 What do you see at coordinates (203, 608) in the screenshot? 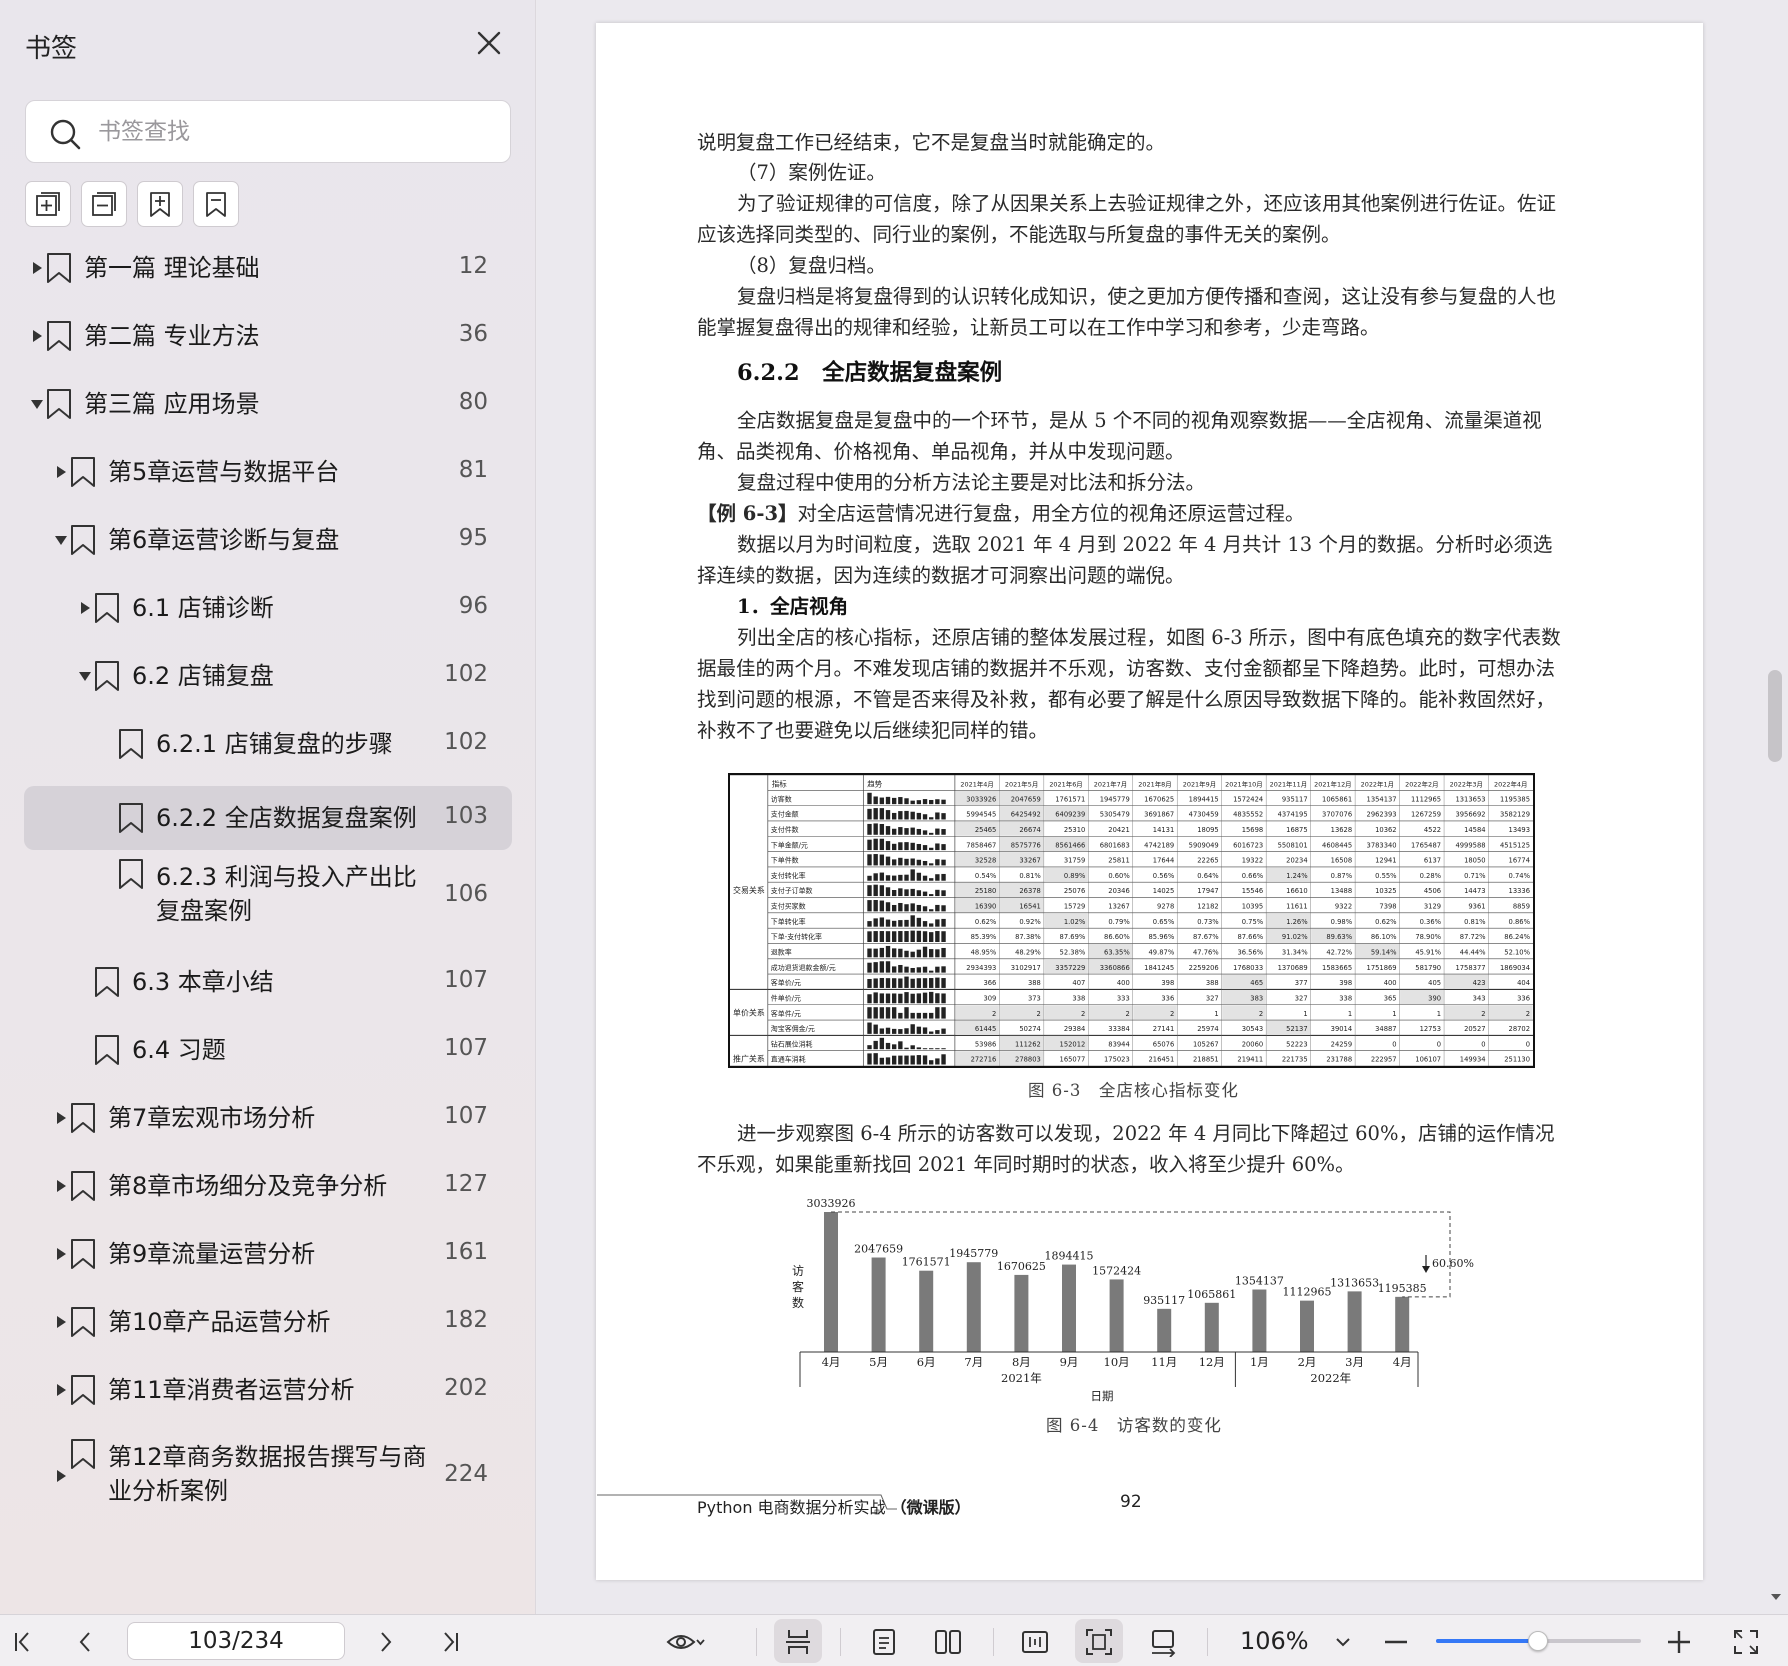
I see `bookmark-label: 6.1 店铺诊断` at bounding box center [203, 608].